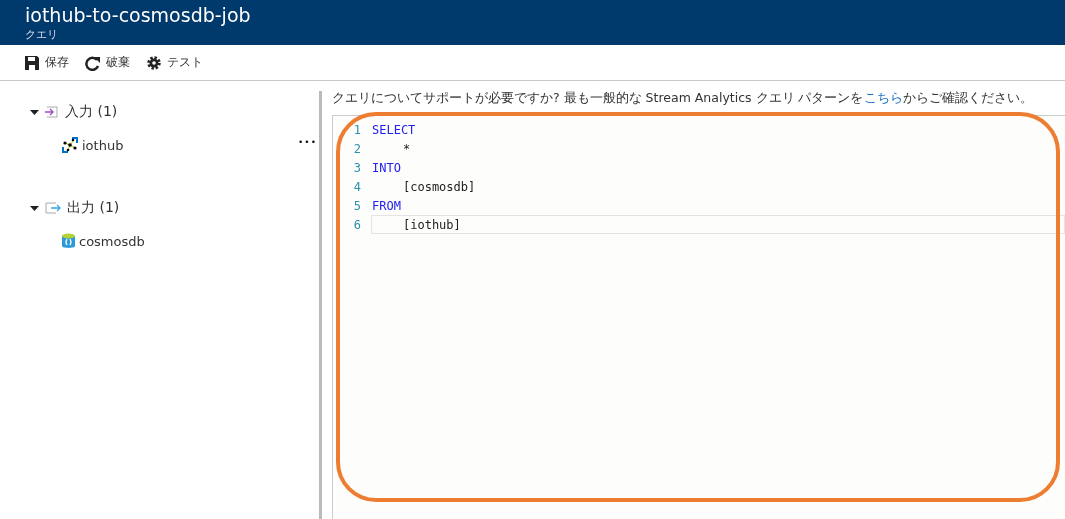 This screenshot has width=1065, height=519. I want to click on code-line: INTO, so click(386, 168).